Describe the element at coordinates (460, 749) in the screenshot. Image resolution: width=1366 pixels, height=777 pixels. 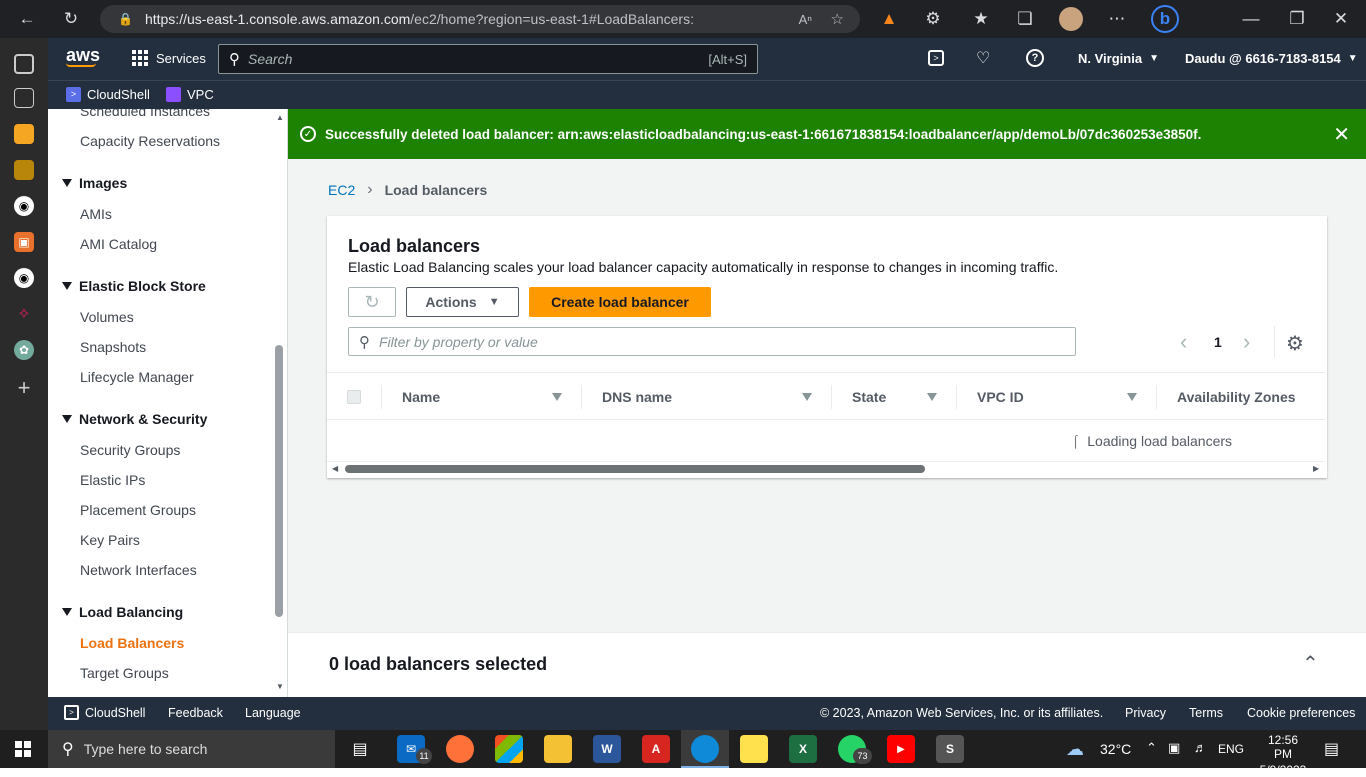
I see `firefox-icon` at that location.